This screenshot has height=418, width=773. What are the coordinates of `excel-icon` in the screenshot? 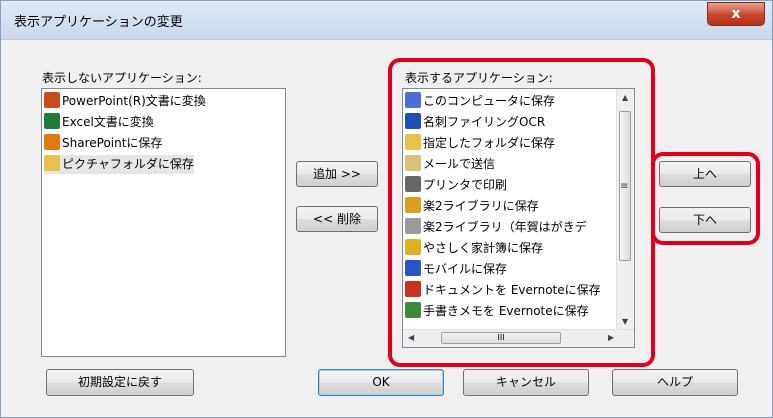 It's located at (52, 121).